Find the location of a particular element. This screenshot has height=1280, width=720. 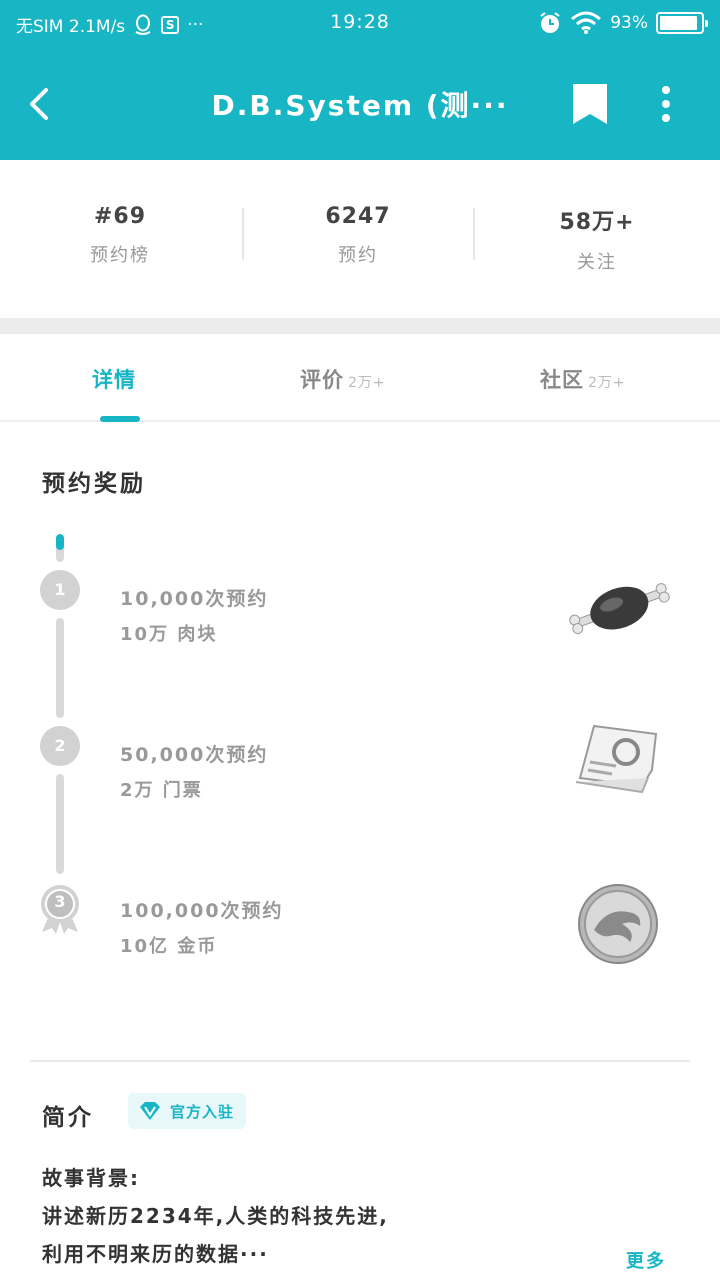

step-1-circle: 1 is located at coordinates (60, 590).